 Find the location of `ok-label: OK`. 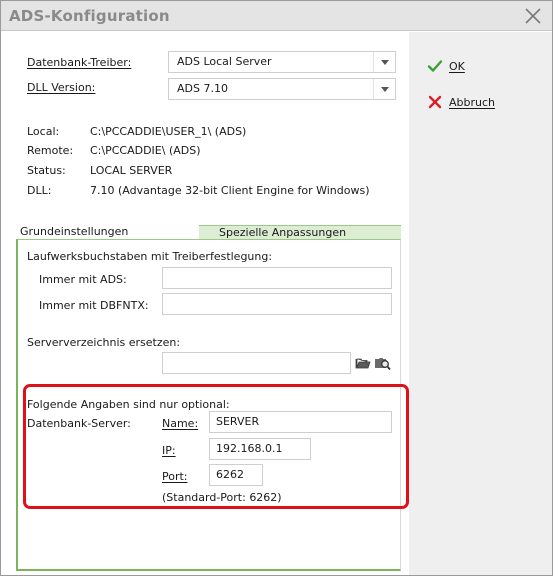

ok-label: OK is located at coordinates (457, 66).